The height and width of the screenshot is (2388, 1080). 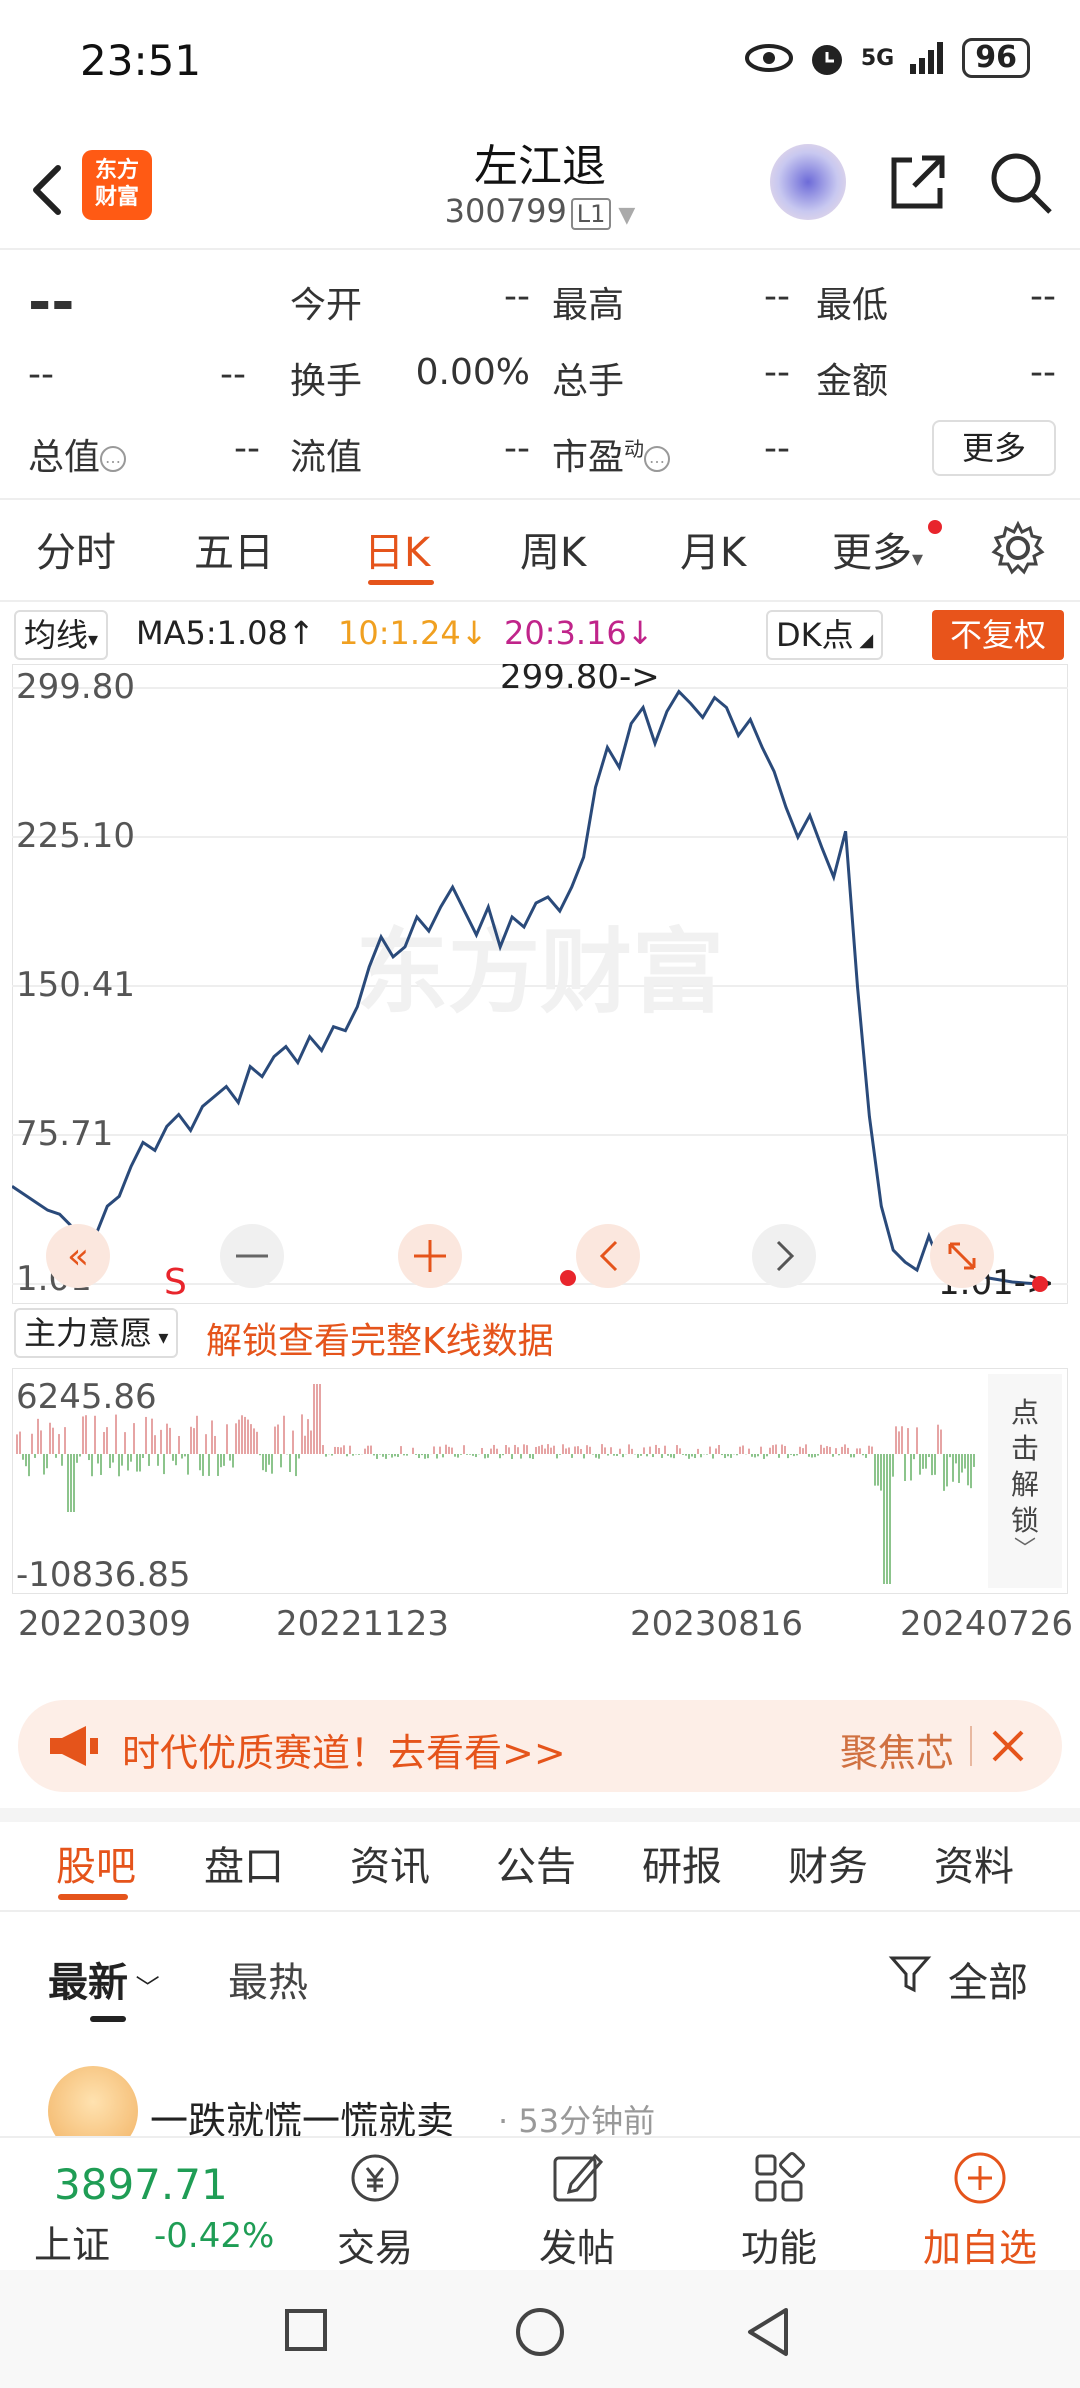 What do you see at coordinates (214, 2236) in the screenshot?
I see `index-change: -0.42%` at bounding box center [214, 2236].